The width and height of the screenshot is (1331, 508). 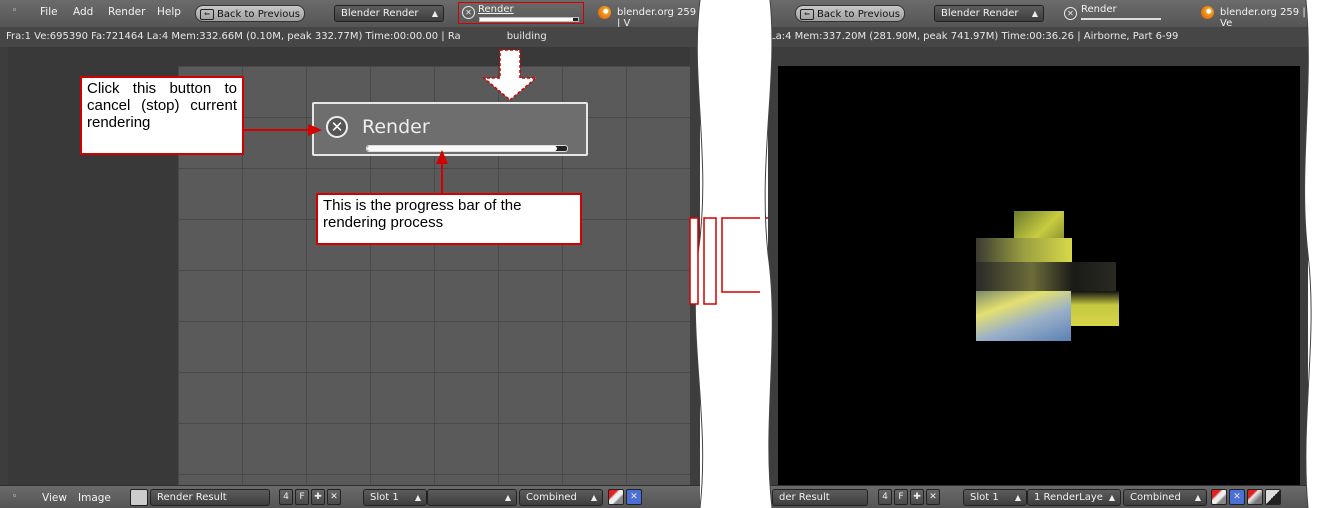 I want to click on display-zbuffer-icon, so click(x=1273, y=497).